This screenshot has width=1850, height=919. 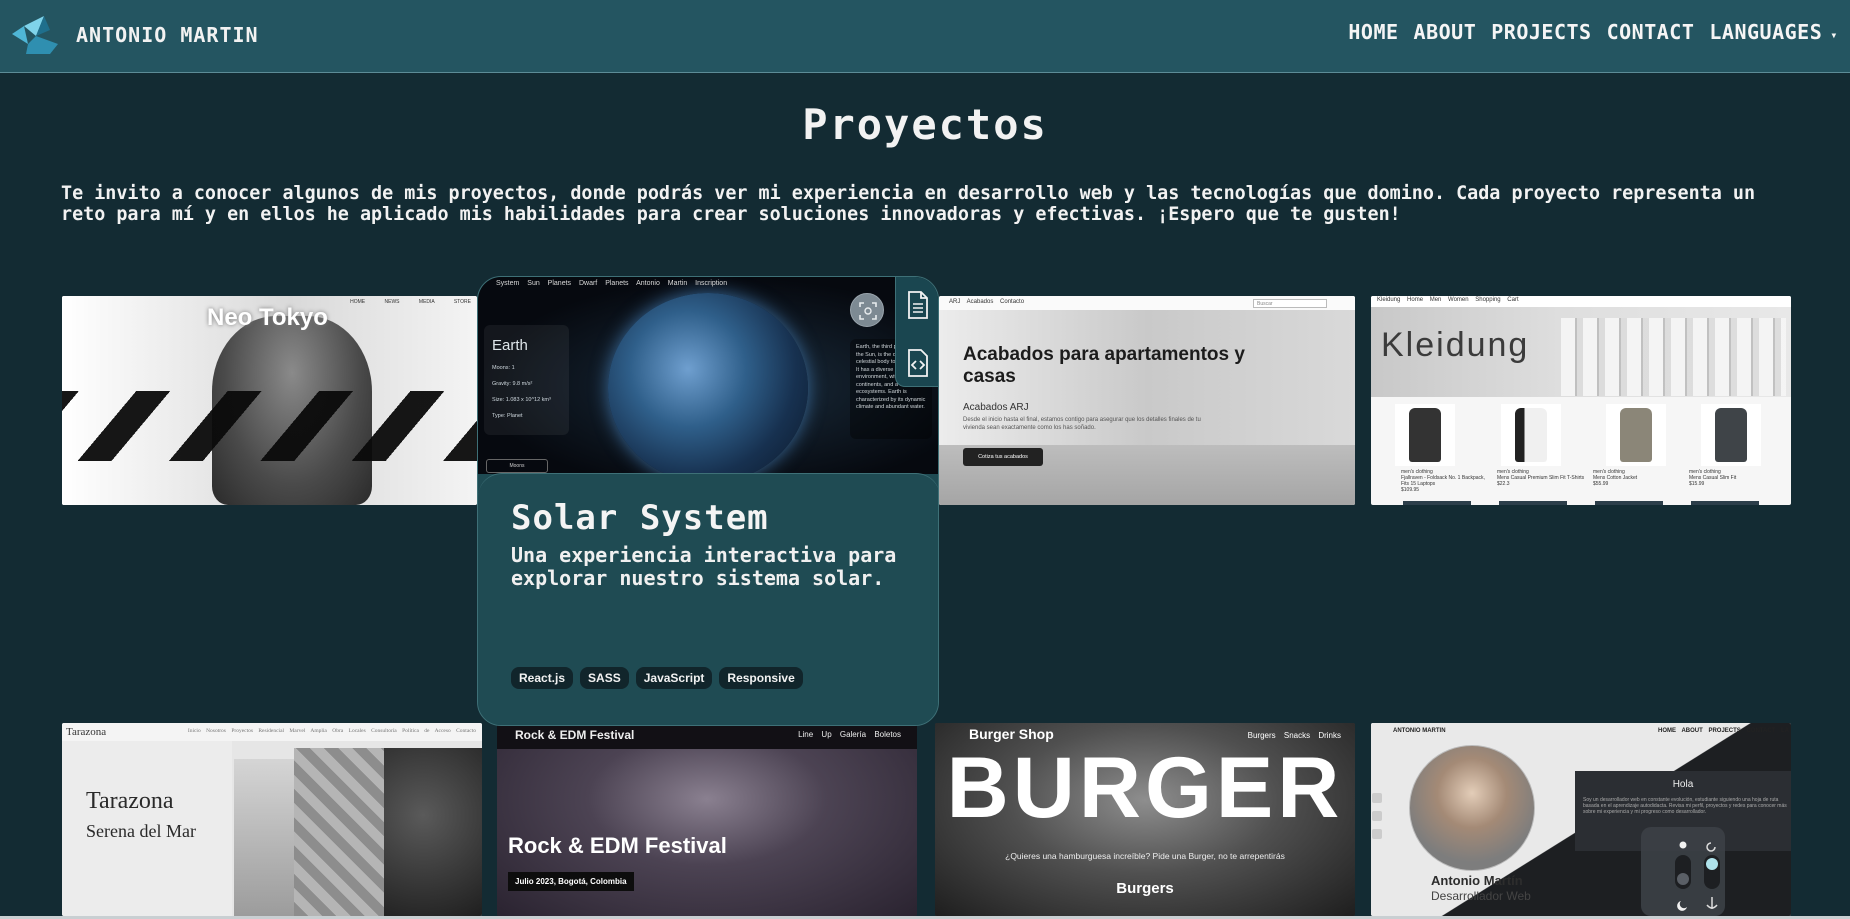 What do you see at coordinates (1651, 32) in the screenshot?
I see `nav-contact: CONTACT` at bounding box center [1651, 32].